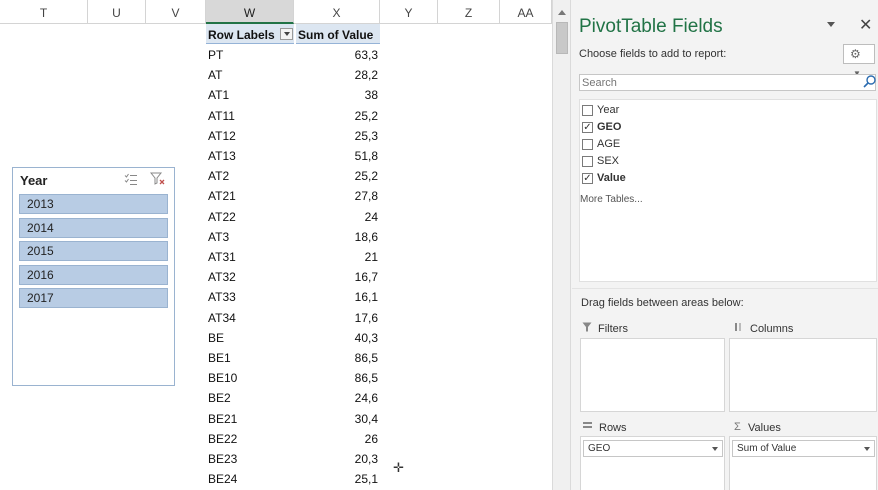 The image size is (878, 490). I want to click on column-header-y: Y, so click(409, 12).